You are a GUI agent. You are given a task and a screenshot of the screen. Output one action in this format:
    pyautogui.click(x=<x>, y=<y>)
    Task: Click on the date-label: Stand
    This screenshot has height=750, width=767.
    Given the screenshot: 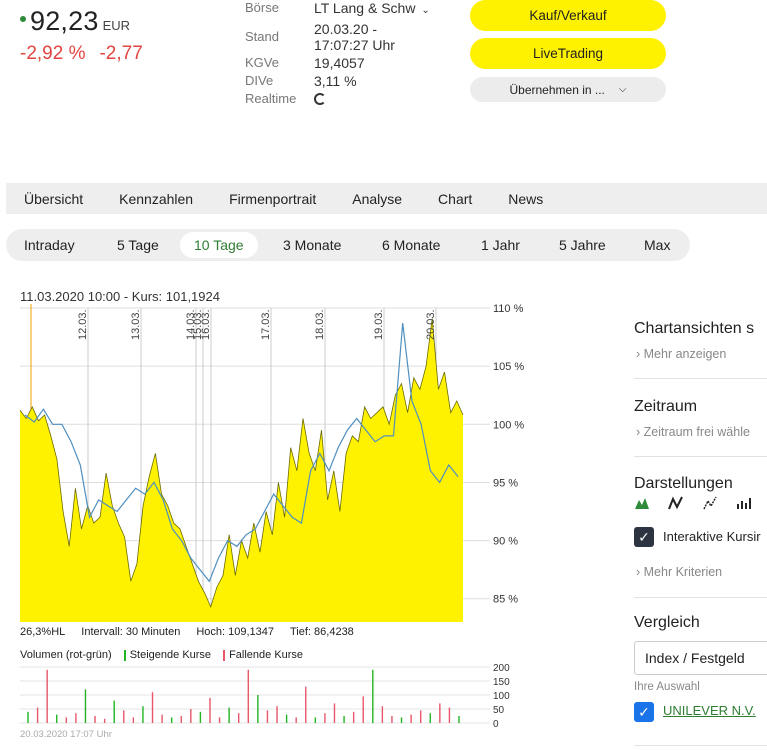 What is the action you would take?
    pyautogui.click(x=262, y=36)
    